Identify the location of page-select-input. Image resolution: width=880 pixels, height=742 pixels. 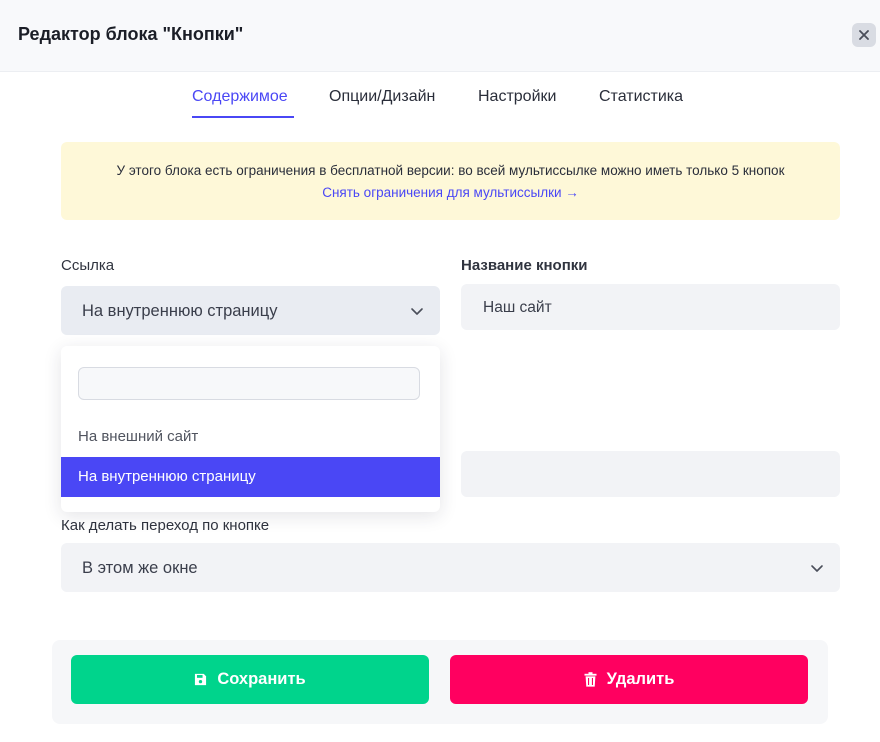
(650, 474).